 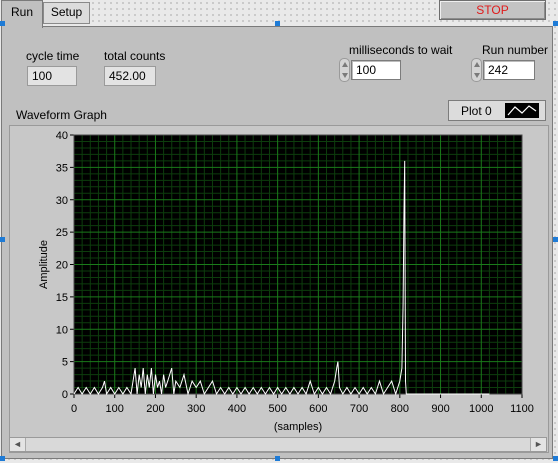 What do you see at coordinates (74, 409) in the screenshot?
I see `x-tick-label: 0` at bounding box center [74, 409].